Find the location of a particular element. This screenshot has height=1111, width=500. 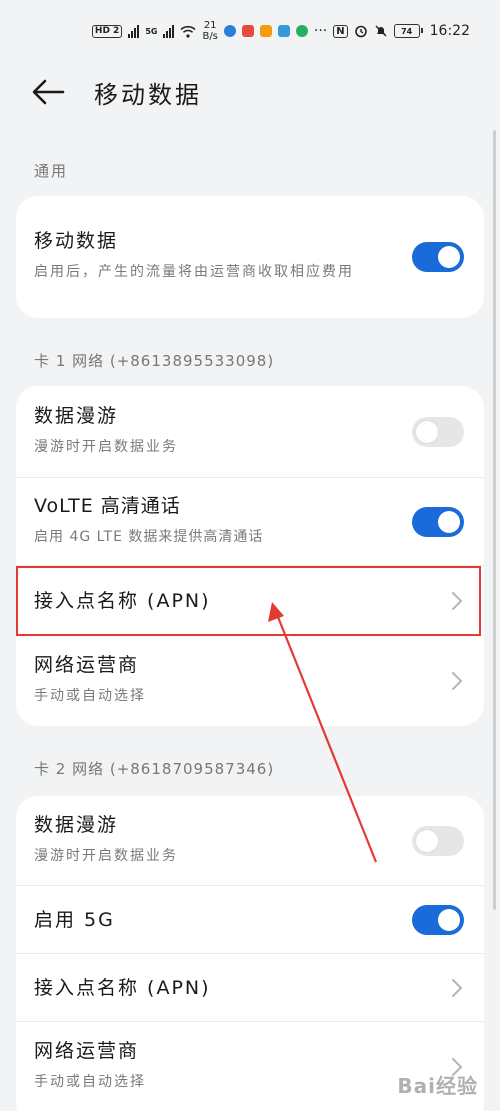

clock: 16:22 is located at coordinates (449, 31).